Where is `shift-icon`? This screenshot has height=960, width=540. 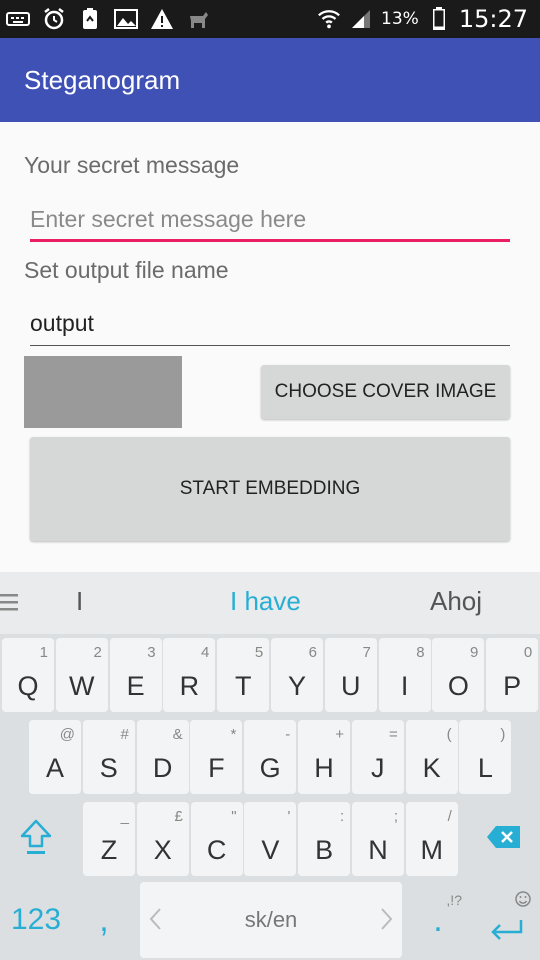 shift-icon is located at coordinates (36, 839).